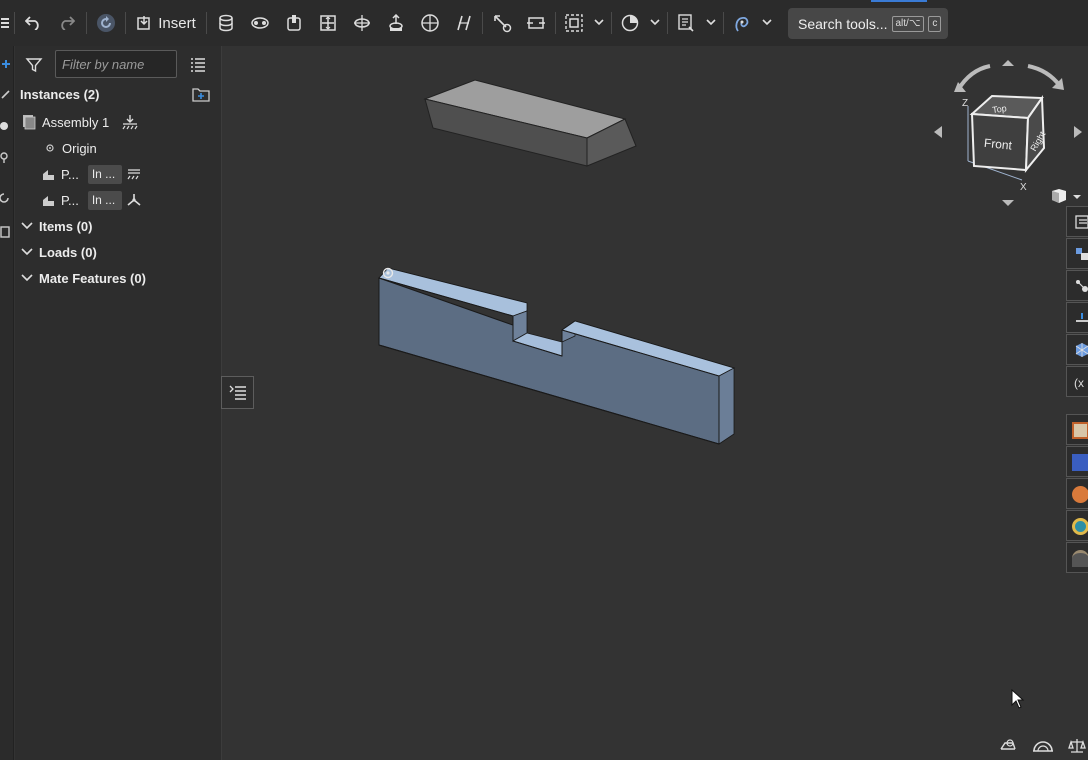  Describe the element at coordinates (536, 23) in the screenshot. I see `replicate-icon` at that location.